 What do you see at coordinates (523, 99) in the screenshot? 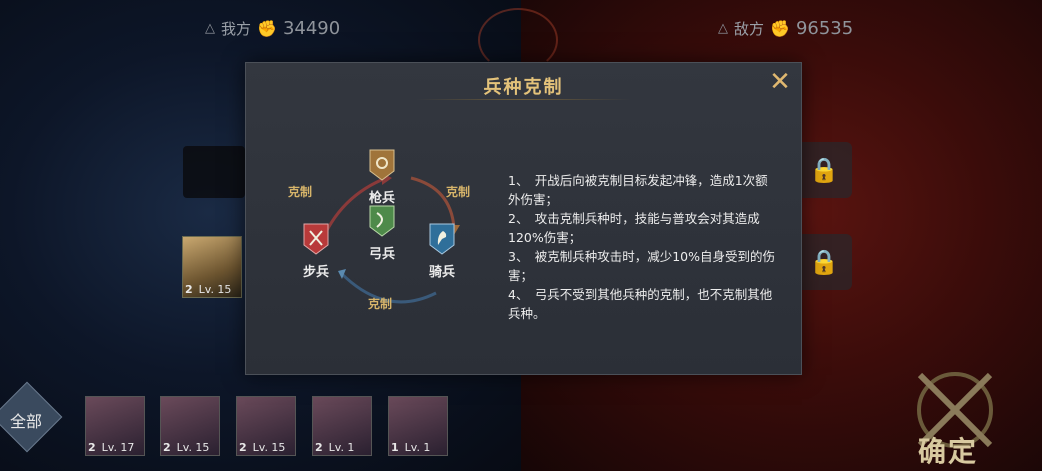
I see `title-divider` at bounding box center [523, 99].